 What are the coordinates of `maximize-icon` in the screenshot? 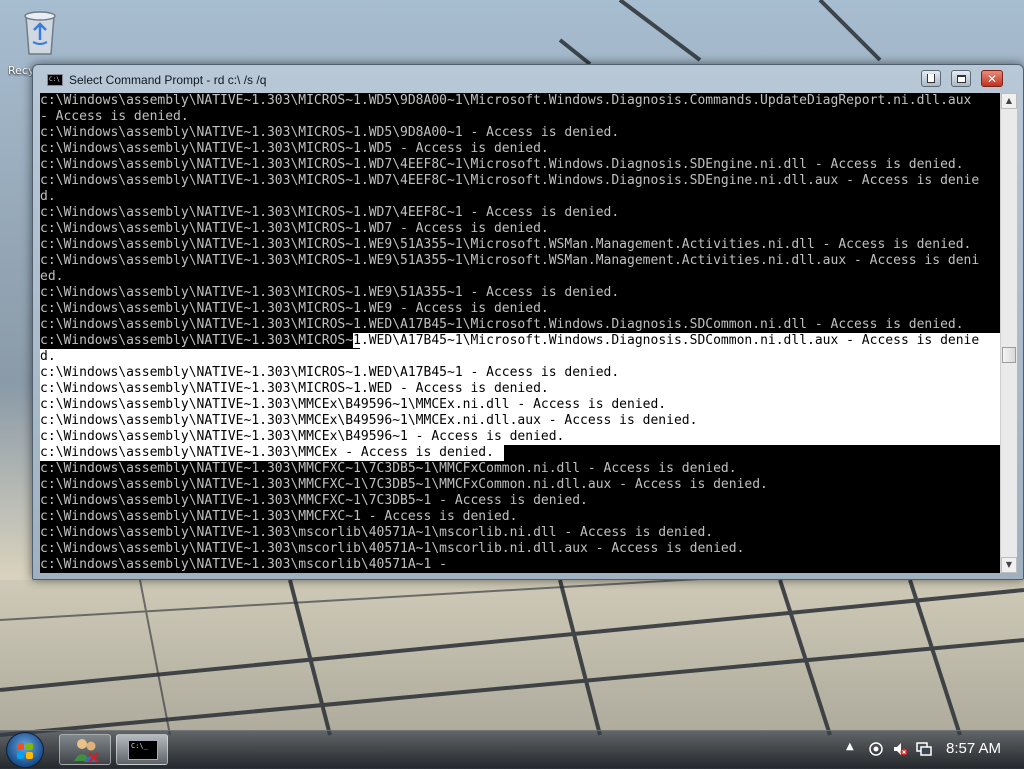 It's located at (961, 78).